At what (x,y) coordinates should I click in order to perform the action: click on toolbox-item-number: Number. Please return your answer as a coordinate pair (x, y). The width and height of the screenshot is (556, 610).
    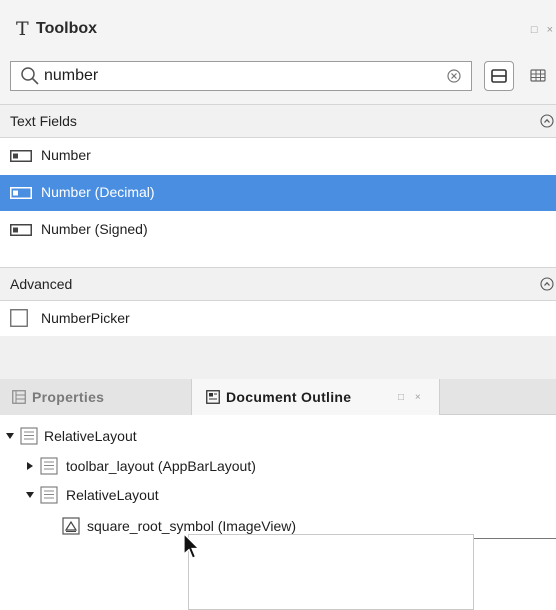
    Looking at the image, I should click on (278, 156).